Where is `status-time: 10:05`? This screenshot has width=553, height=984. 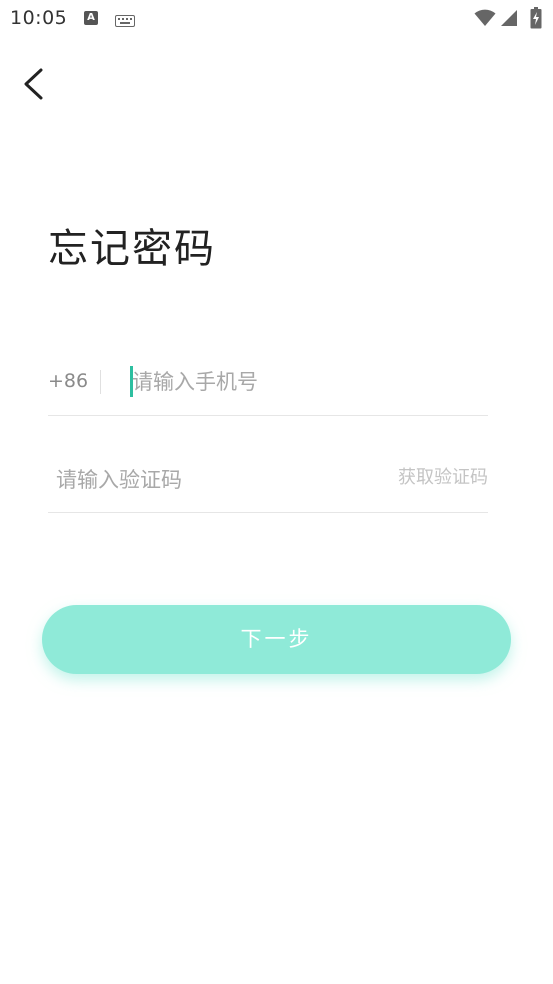
status-time: 10:05 is located at coordinates (39, 18).